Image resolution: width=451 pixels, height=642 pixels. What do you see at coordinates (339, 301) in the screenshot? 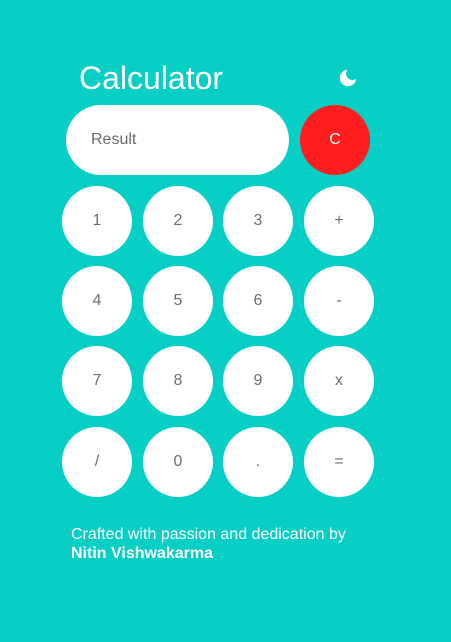
I see `subtract-button: -` at bounding box center [339, 301].